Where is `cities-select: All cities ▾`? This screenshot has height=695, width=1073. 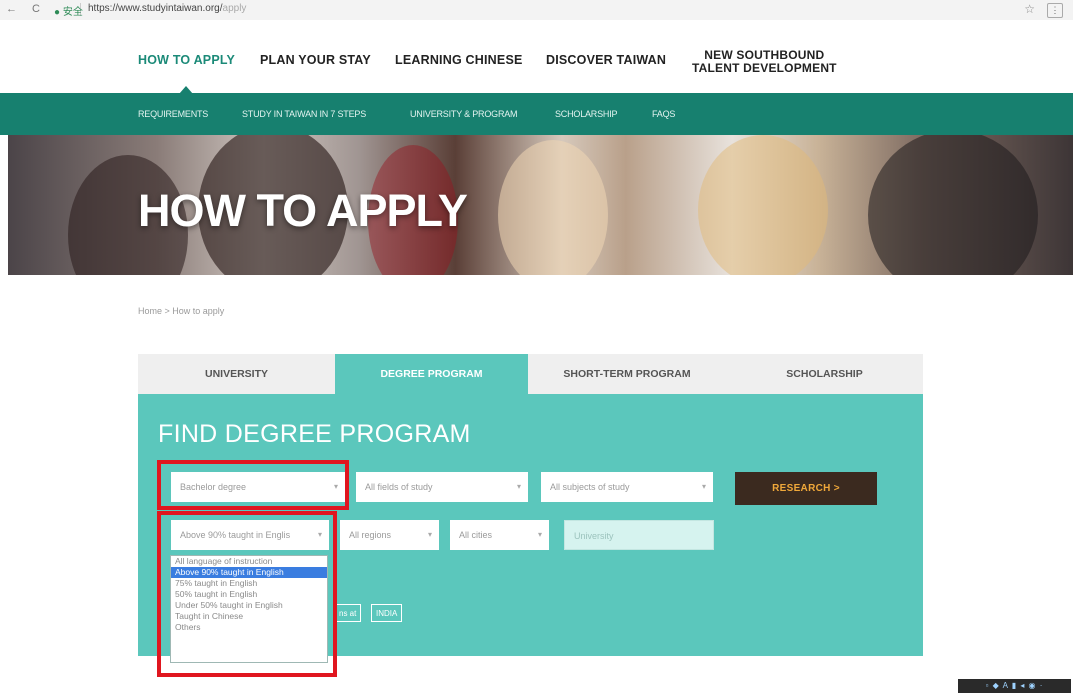
cities-select: All cities ▾ is located at coordinates (499, 535).